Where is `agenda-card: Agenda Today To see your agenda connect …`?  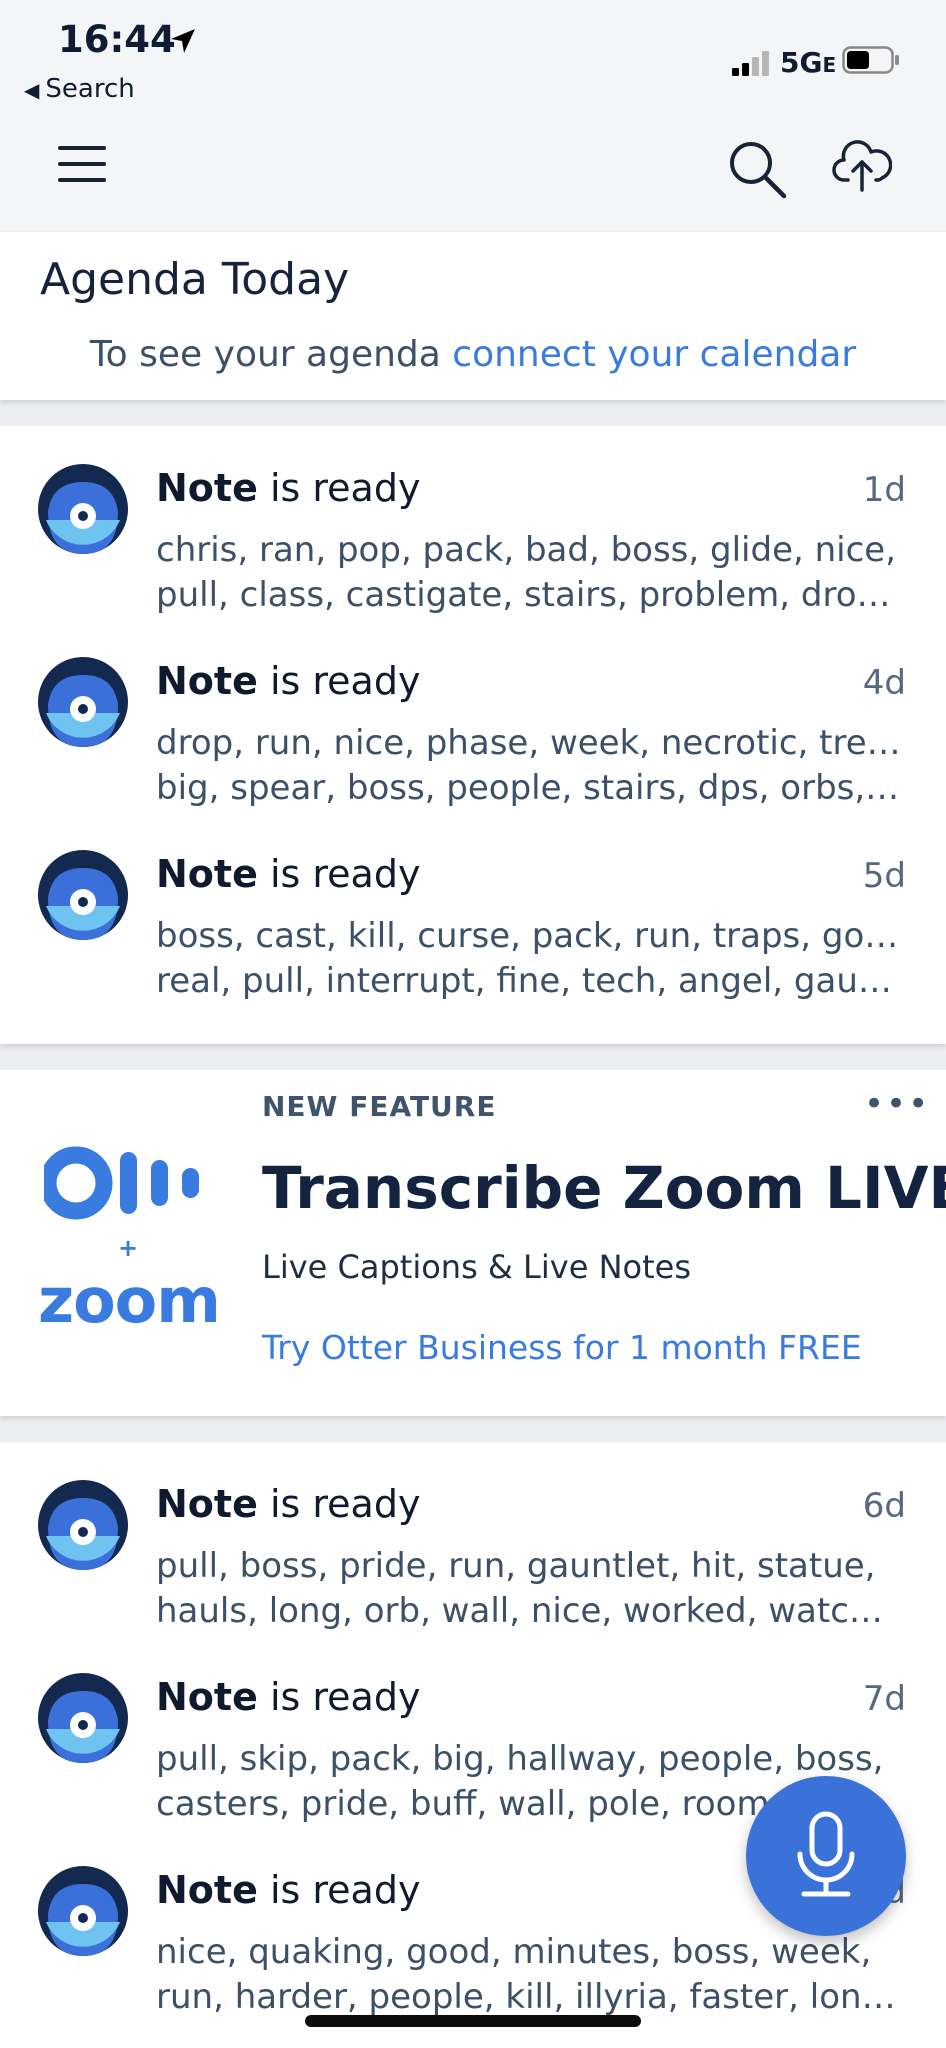 agenda-card: Agenda Today To see your agenda connect … is located at coordinates (473, 316).